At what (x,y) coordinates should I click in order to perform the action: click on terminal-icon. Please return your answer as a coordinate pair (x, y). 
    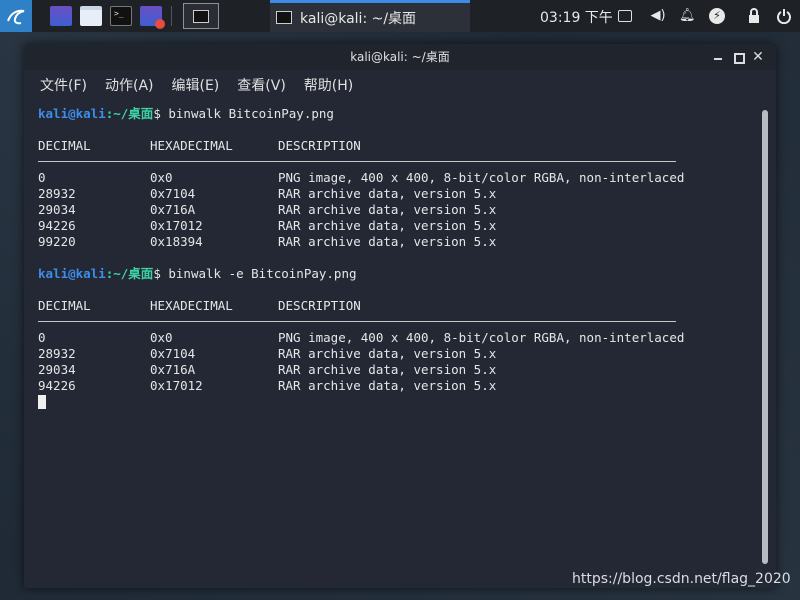
    Looking at the image, I should click on (121, 16).